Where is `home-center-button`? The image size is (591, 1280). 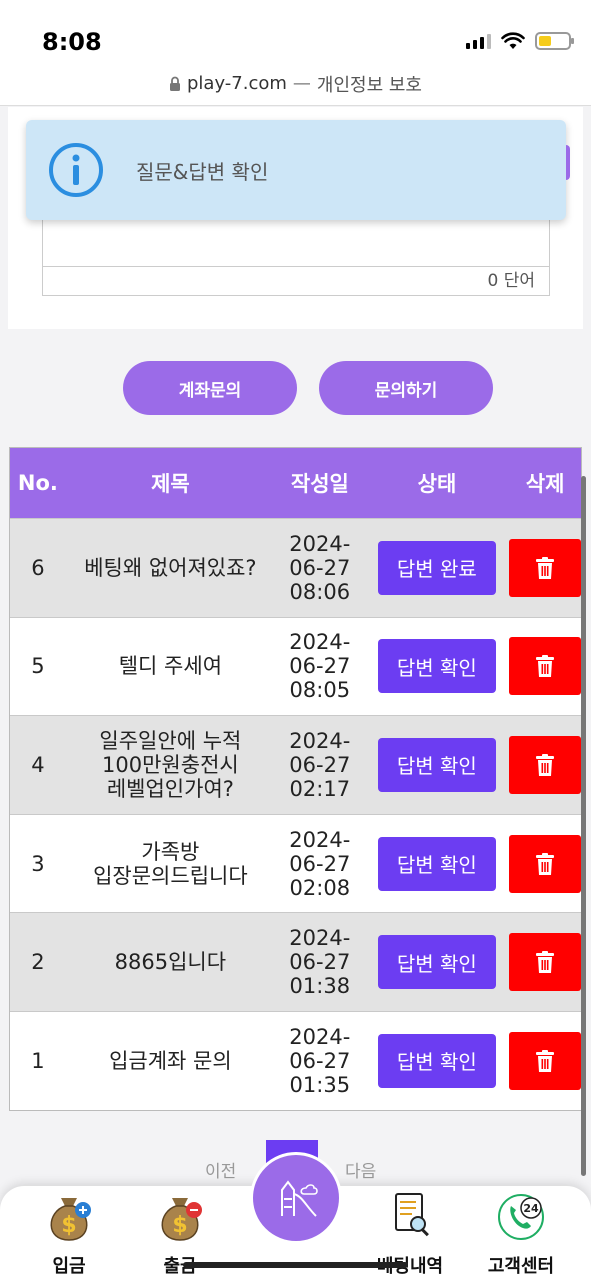
home-center-button is located at coordinates (296, 1198).